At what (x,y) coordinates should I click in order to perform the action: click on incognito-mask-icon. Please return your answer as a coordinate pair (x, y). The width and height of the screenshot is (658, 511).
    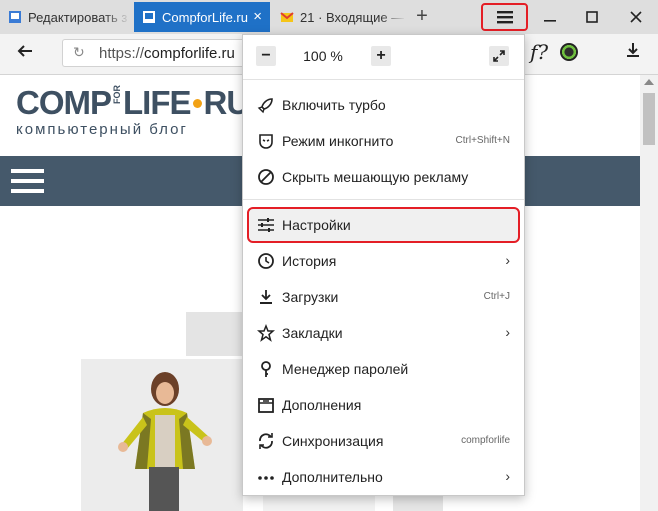
    Looking at the image, I should click on (266, 141).